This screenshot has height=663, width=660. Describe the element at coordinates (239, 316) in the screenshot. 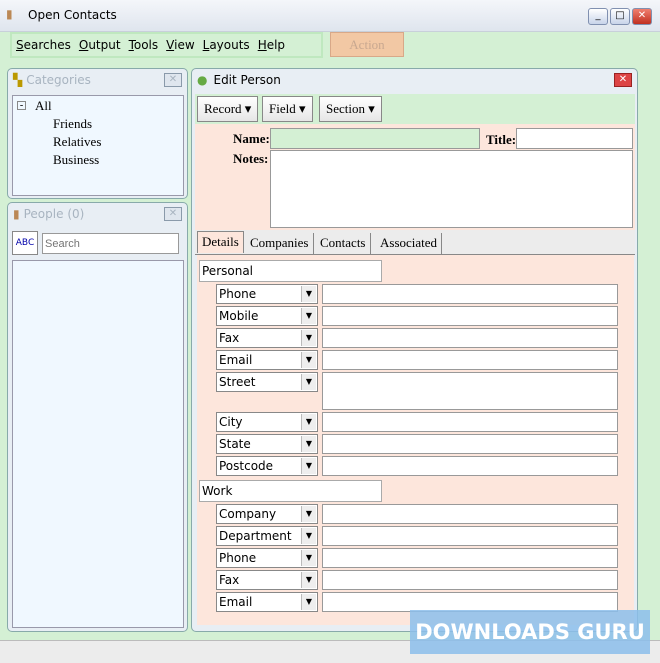

I see `field-type-label: Mobile` at that location.